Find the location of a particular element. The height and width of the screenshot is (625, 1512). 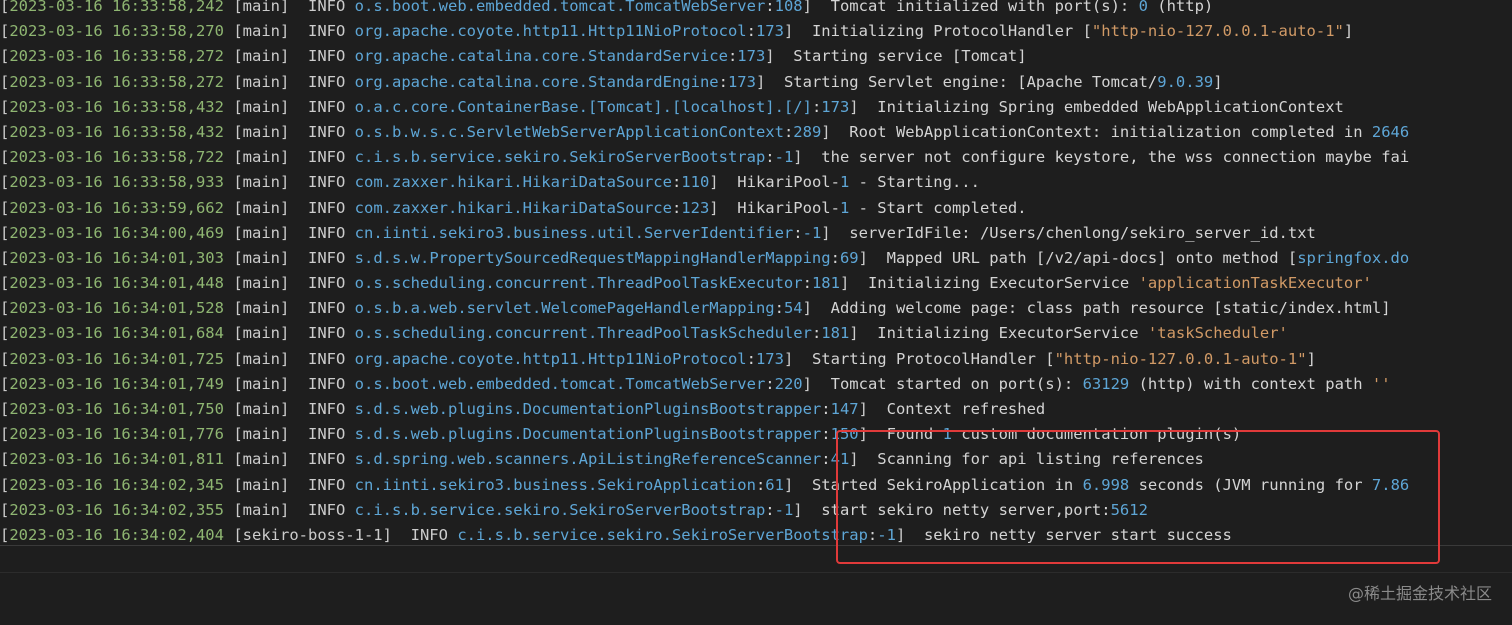

log-message-part: 63129 is located at coordinates (1106, 383).